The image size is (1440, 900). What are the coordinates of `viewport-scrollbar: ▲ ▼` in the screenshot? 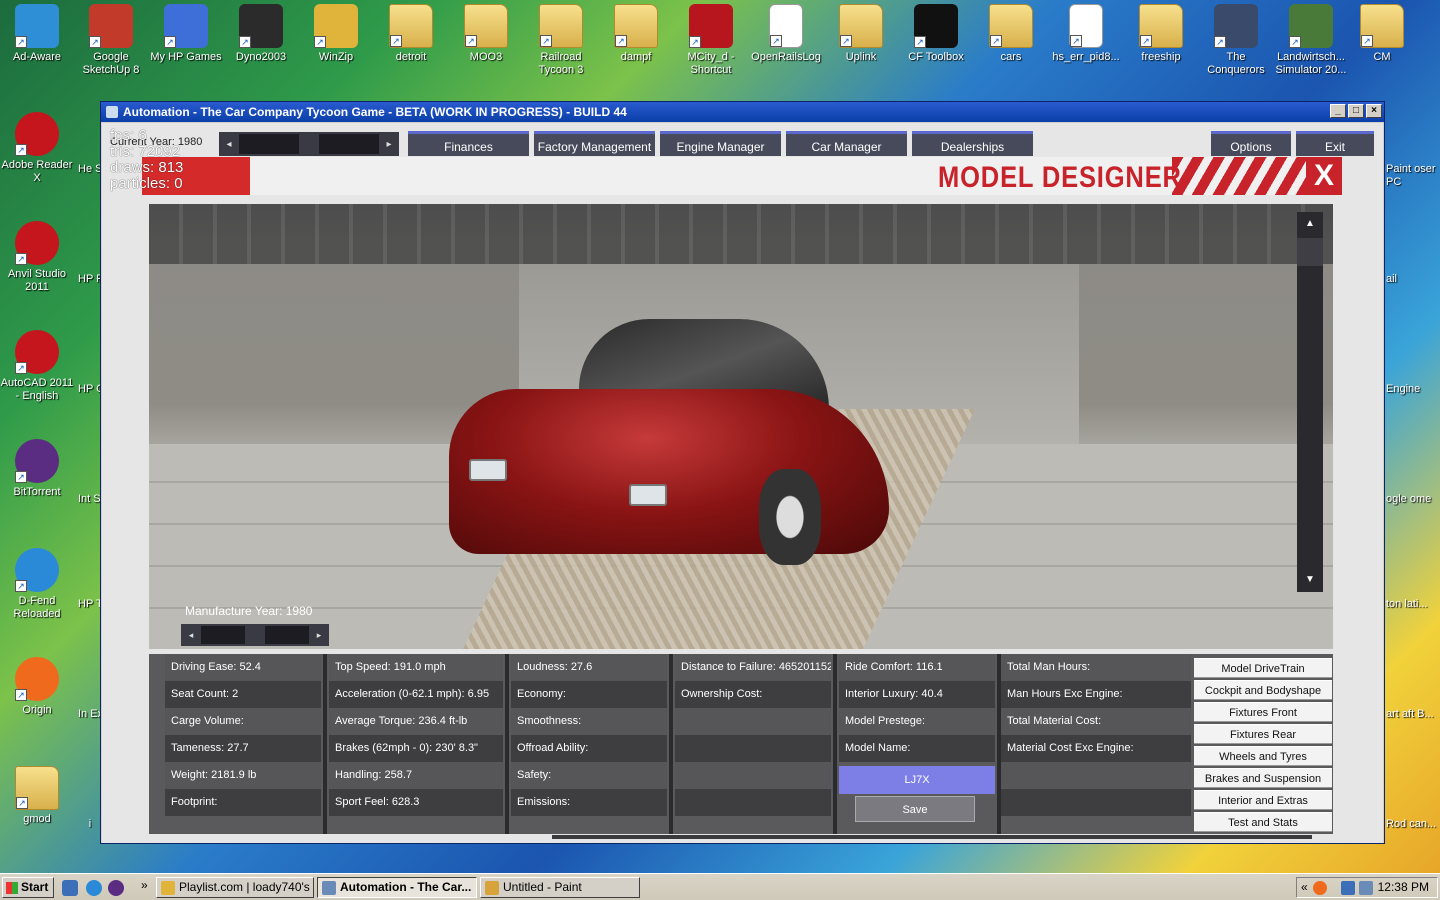 It's located at (1310, 402).